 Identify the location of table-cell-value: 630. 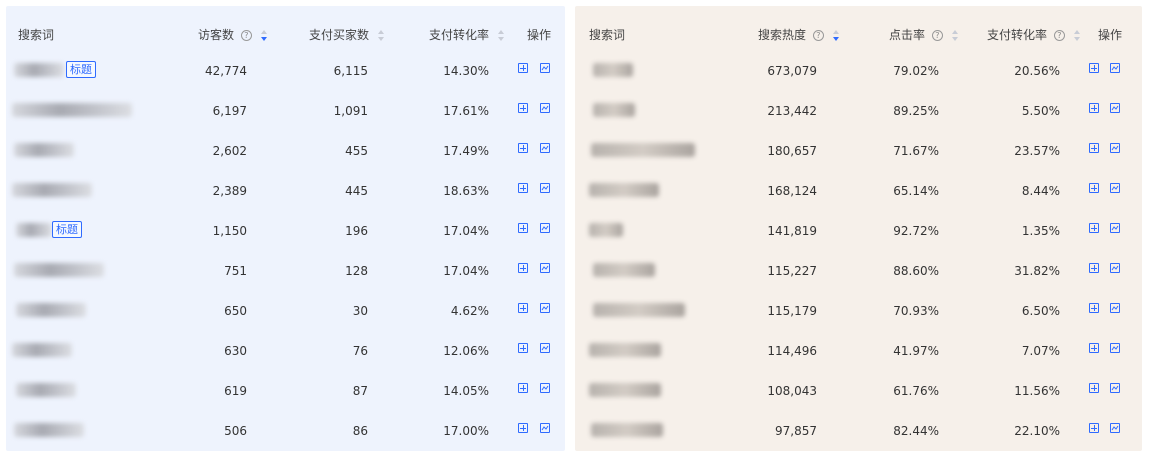
(235, 351).